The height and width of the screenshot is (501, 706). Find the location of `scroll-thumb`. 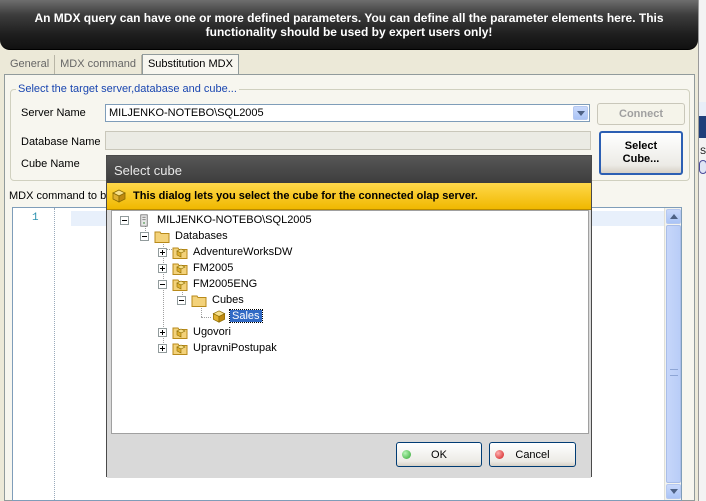

scroll-thumb is located at coordinates (673, 354).